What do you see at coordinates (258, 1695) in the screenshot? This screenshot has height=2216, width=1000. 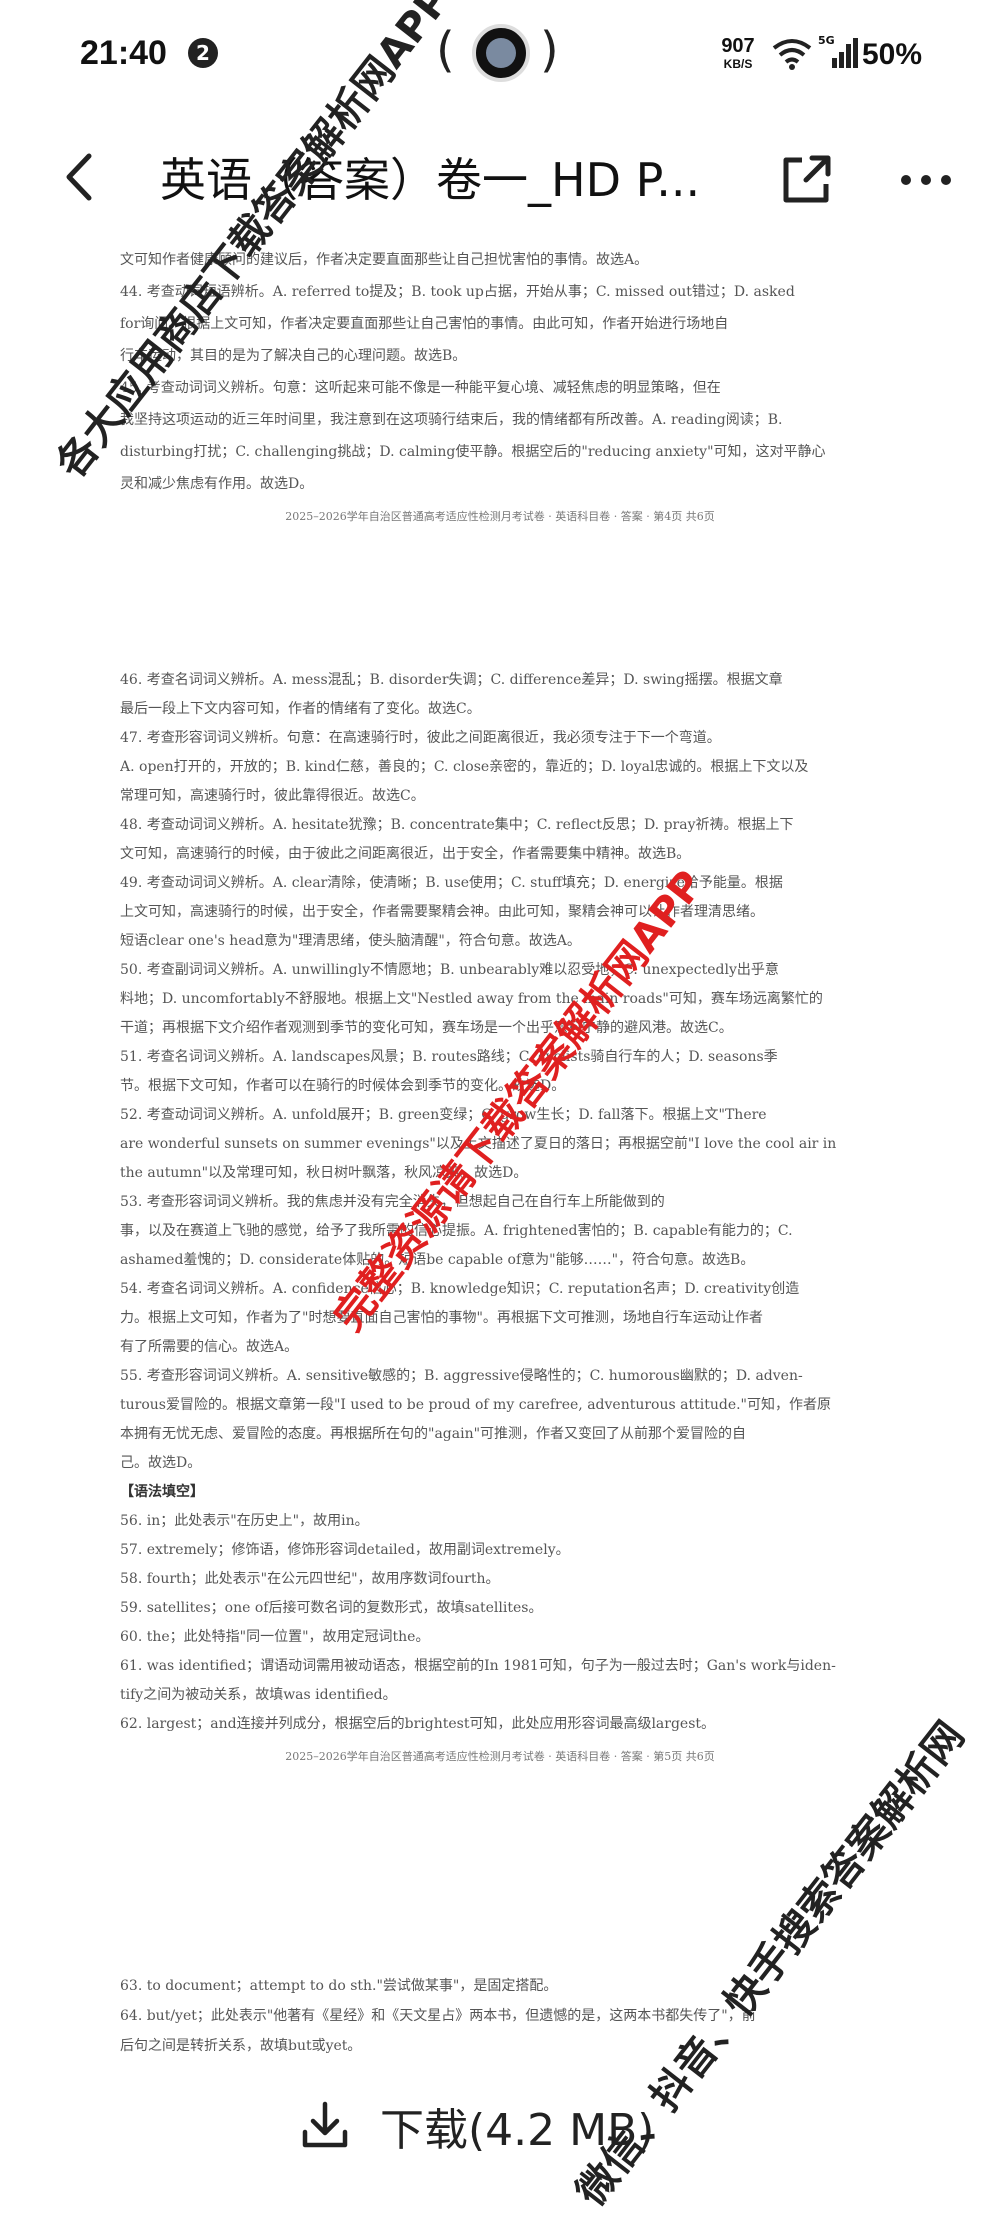 I see `doc-line: tify之间为被动关系，故填was identified。` at bounding box center [258, 1695].